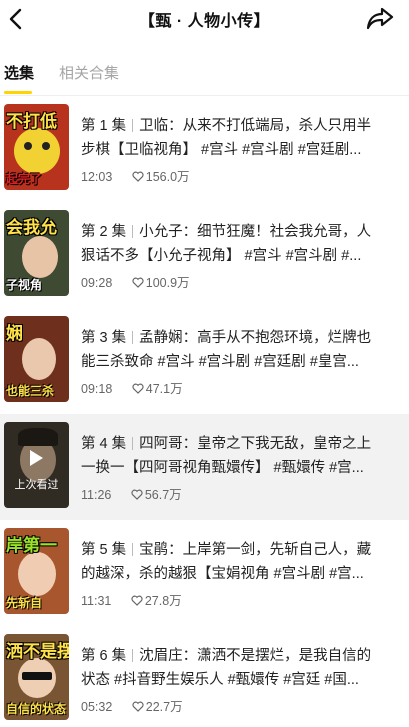 The image size is (409, 727). Describe the element at coordinates (164, 389) in the screenshot. I see `episode-likes: 47.1万` at that location.